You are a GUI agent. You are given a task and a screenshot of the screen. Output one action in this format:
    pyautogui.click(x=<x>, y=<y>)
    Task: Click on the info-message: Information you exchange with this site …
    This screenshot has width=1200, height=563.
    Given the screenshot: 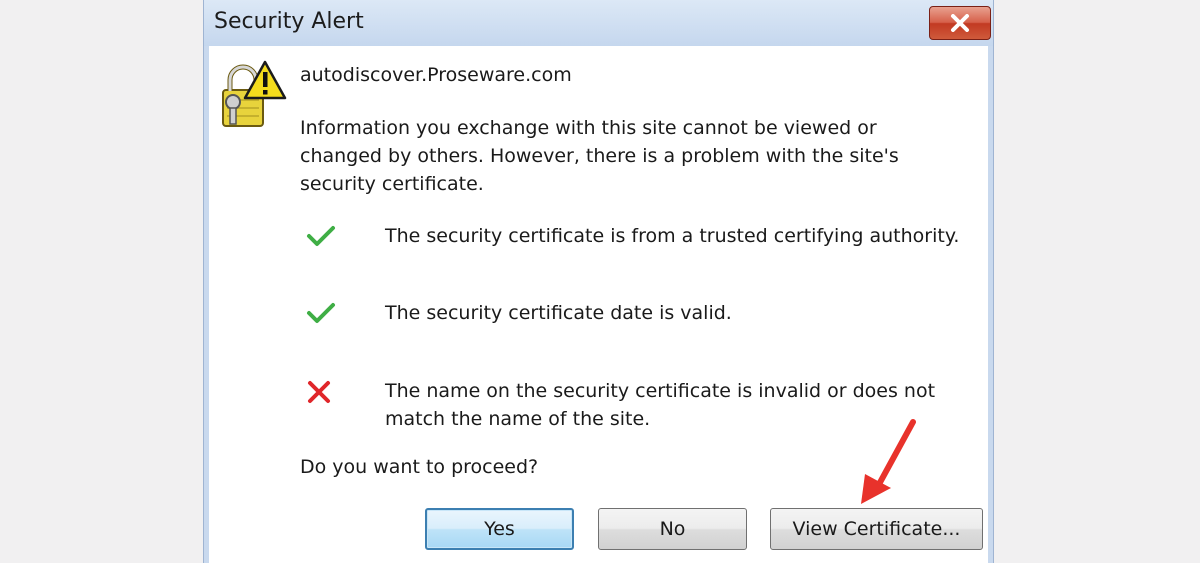 What is the action you would take?
    pyautogui.click(x=599, y=156)
    